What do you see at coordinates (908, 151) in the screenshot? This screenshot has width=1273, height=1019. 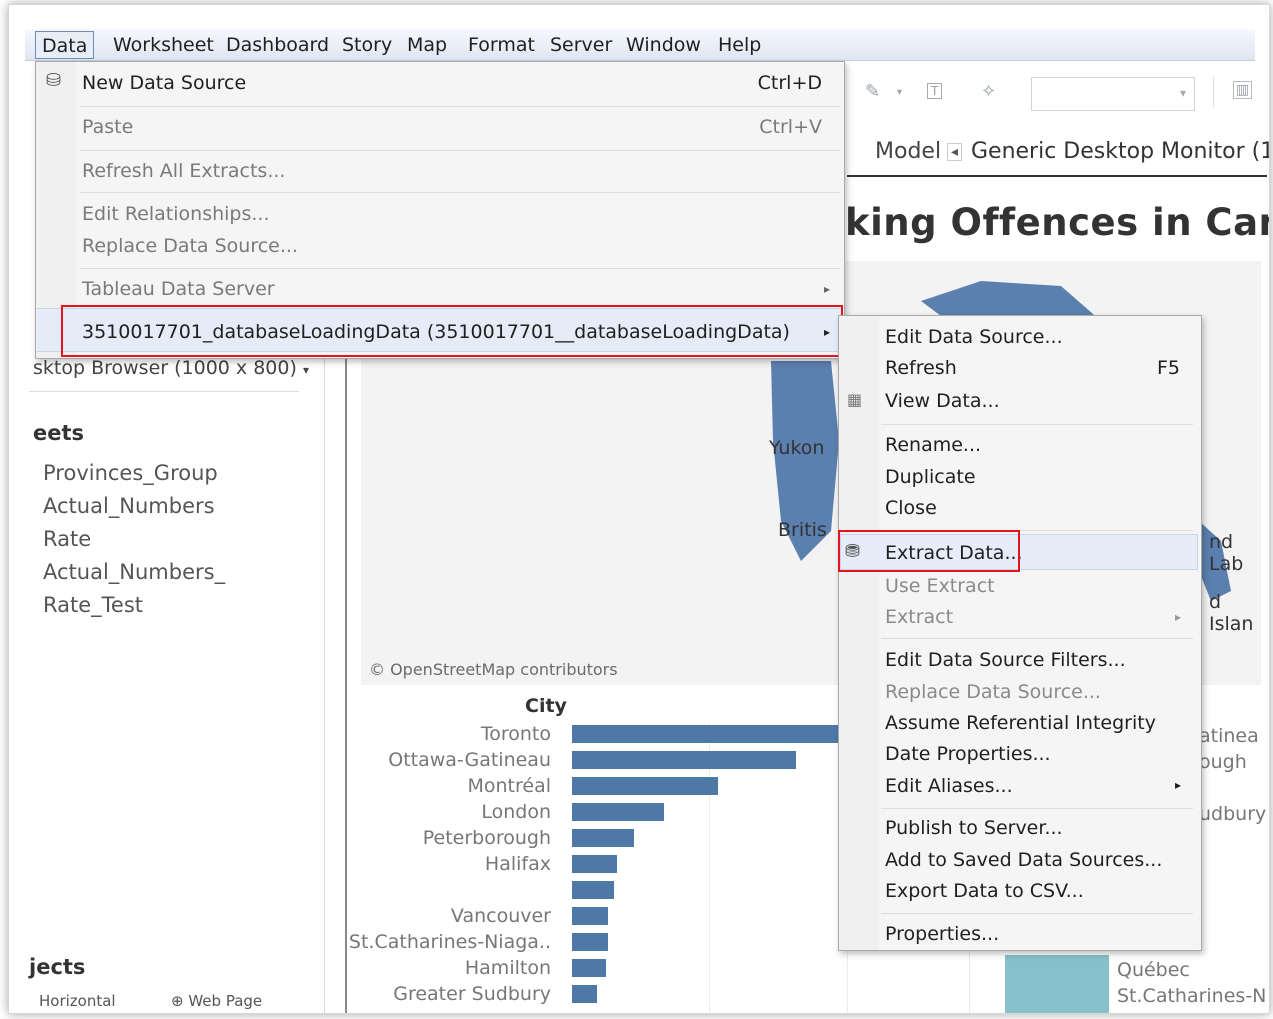 I see `model-label: Model` at bounding box center [908, 151].